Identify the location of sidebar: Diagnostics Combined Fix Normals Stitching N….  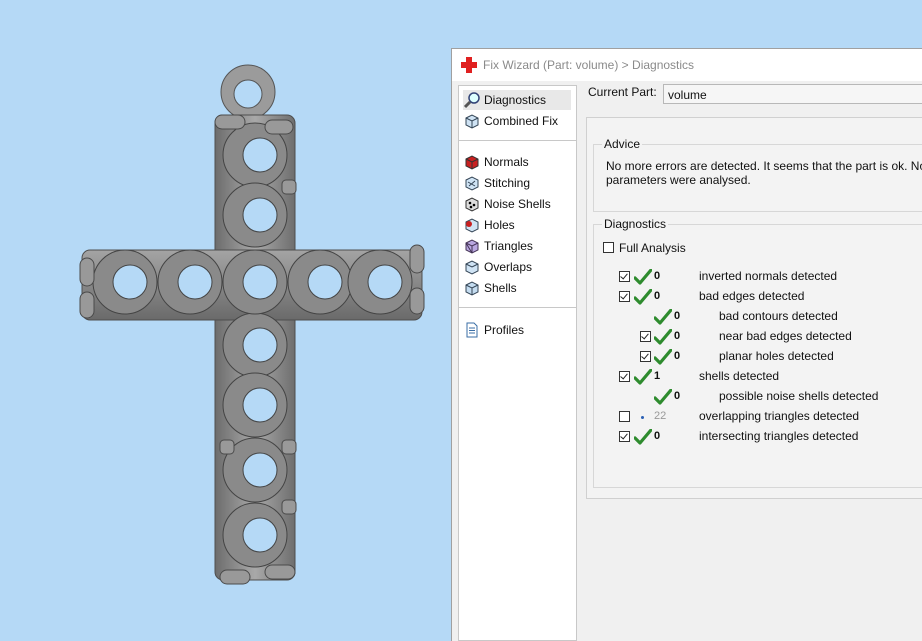
(517, 363).